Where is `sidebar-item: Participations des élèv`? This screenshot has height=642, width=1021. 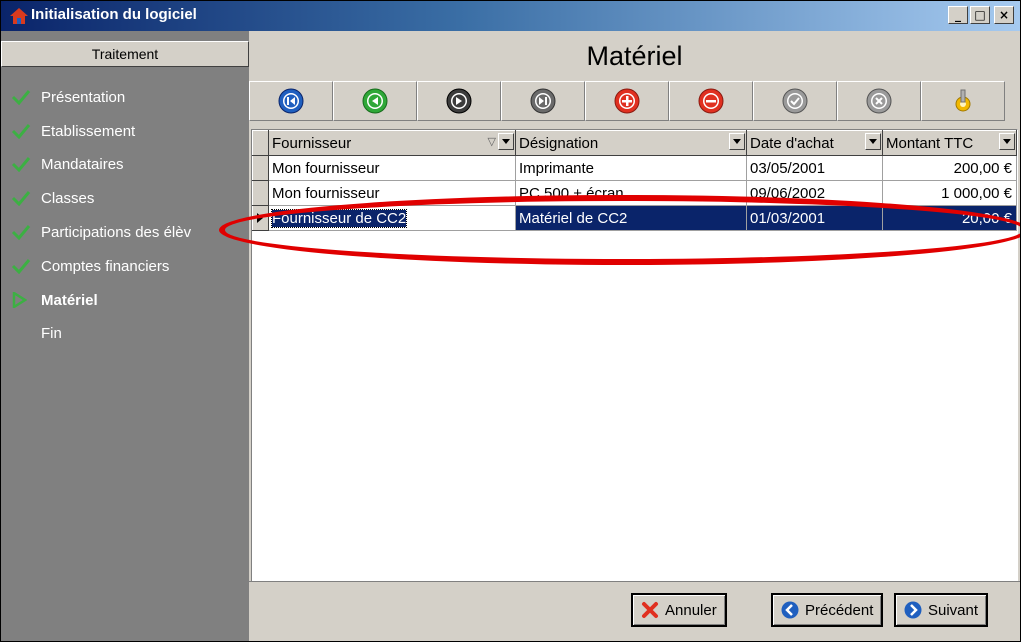
sidebar-item: Participations des élèv is located at coordinates (101, 232).